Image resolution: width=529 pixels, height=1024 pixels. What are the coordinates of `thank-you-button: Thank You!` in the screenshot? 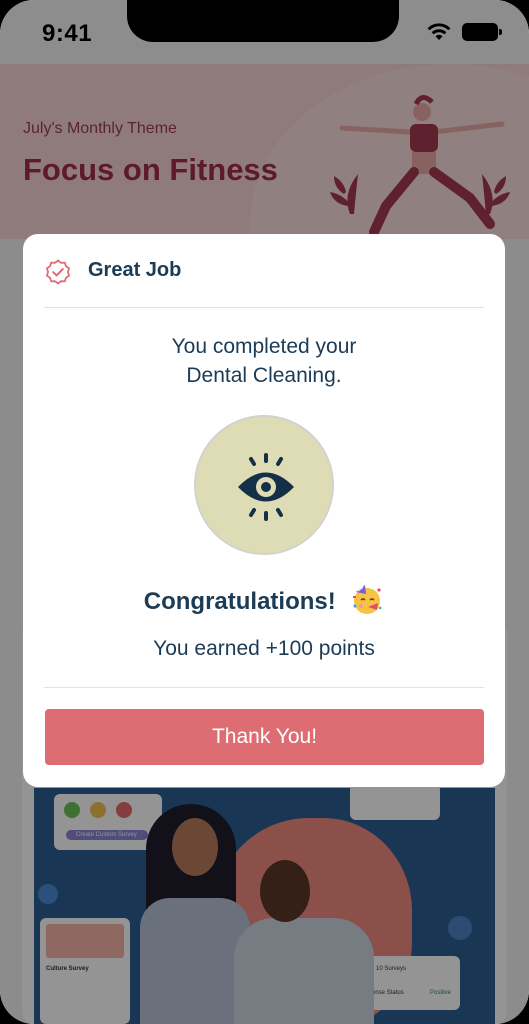 It's located at (264, 737).